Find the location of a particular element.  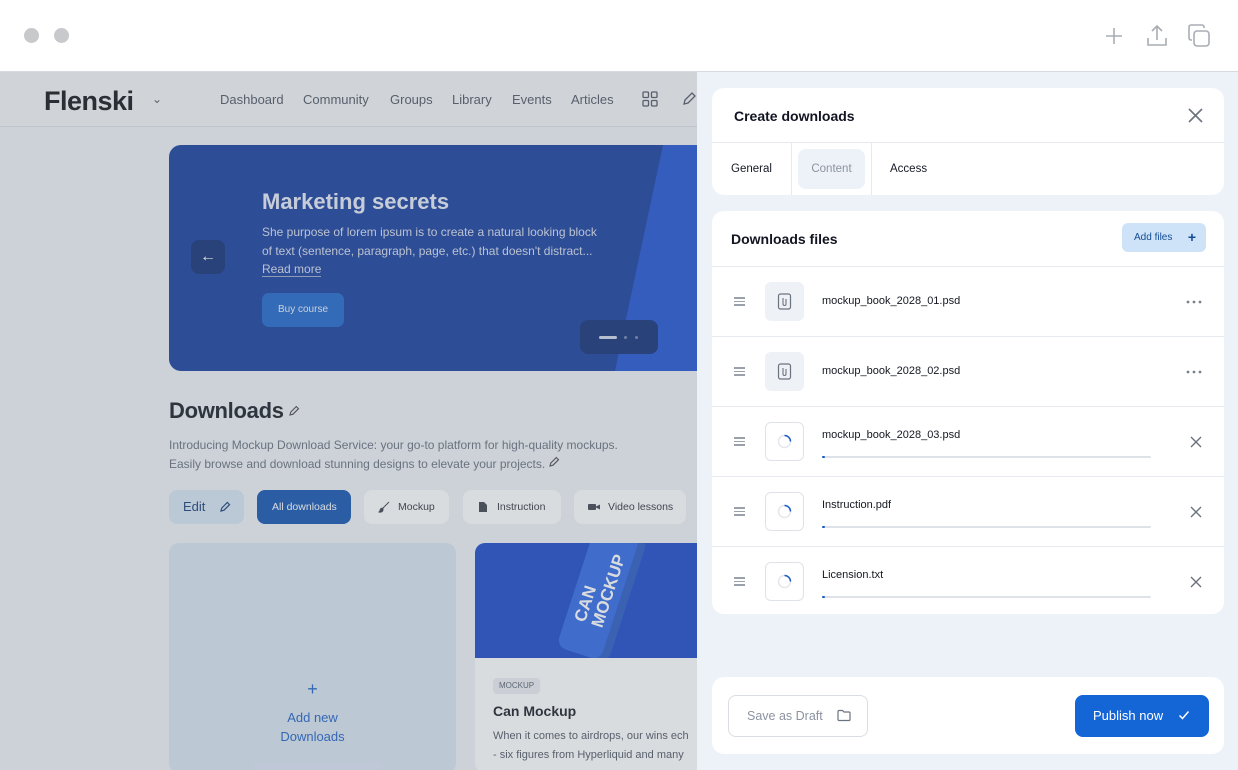

divider is located at coordinates (968, 142).